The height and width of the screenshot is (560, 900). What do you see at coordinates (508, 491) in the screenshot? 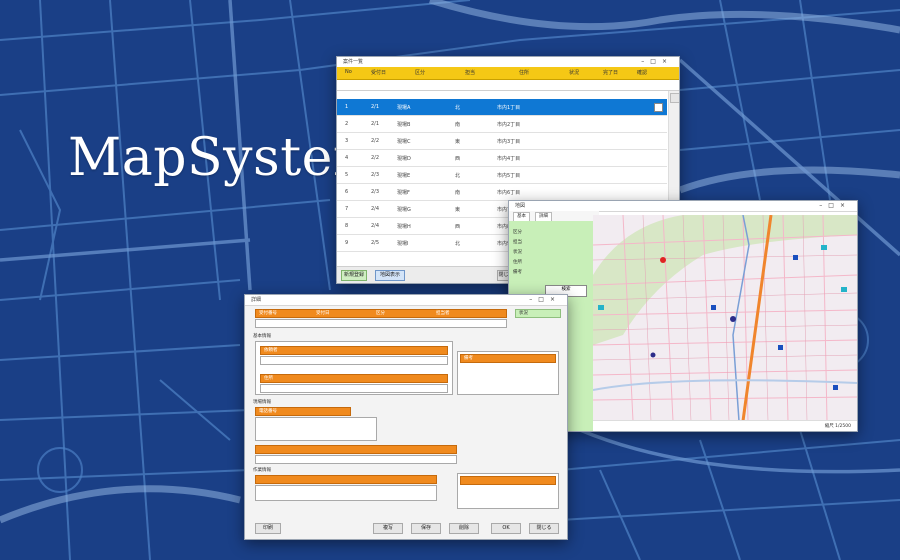
I see `work-notes-box` at bounding box center [508, 491].